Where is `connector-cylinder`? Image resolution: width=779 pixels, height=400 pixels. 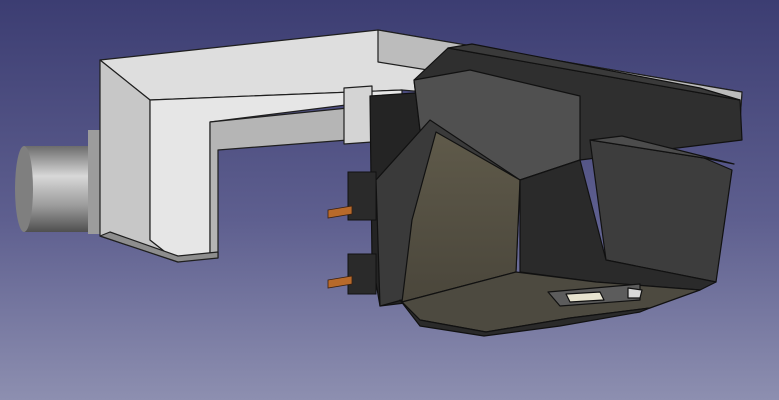 connector-cylinder is located at coordinates (58, 182).